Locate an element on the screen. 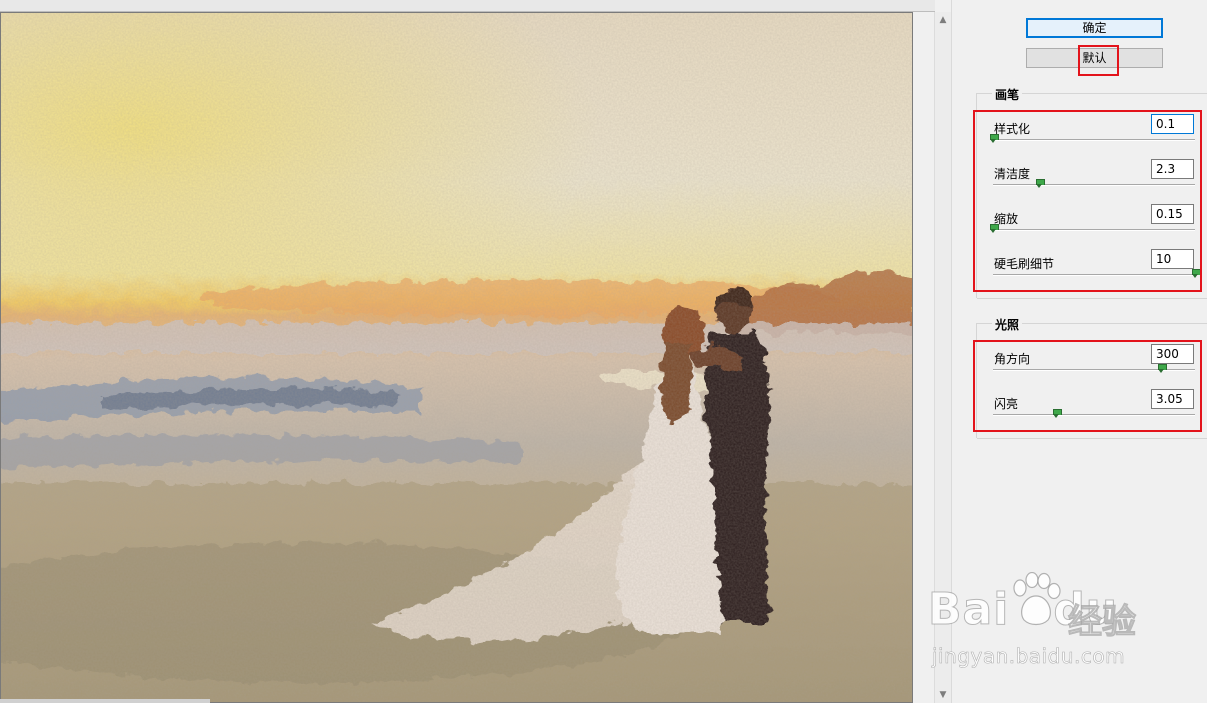 The image size is (1207, 703). preview-scrollbar: ▲ ▼ is located at coordinates (942, 357).